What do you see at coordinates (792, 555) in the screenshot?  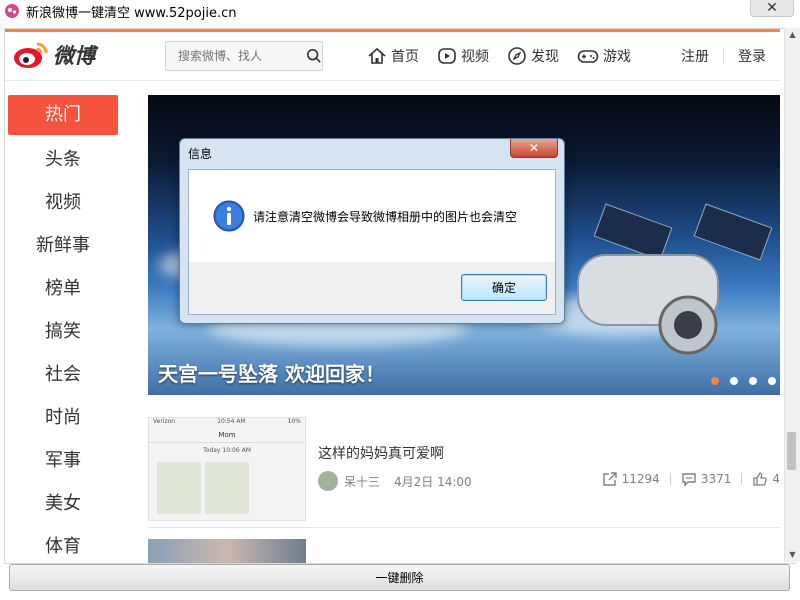 I see `scroll-down-icon: ▼` at bounding box center [792, 555].